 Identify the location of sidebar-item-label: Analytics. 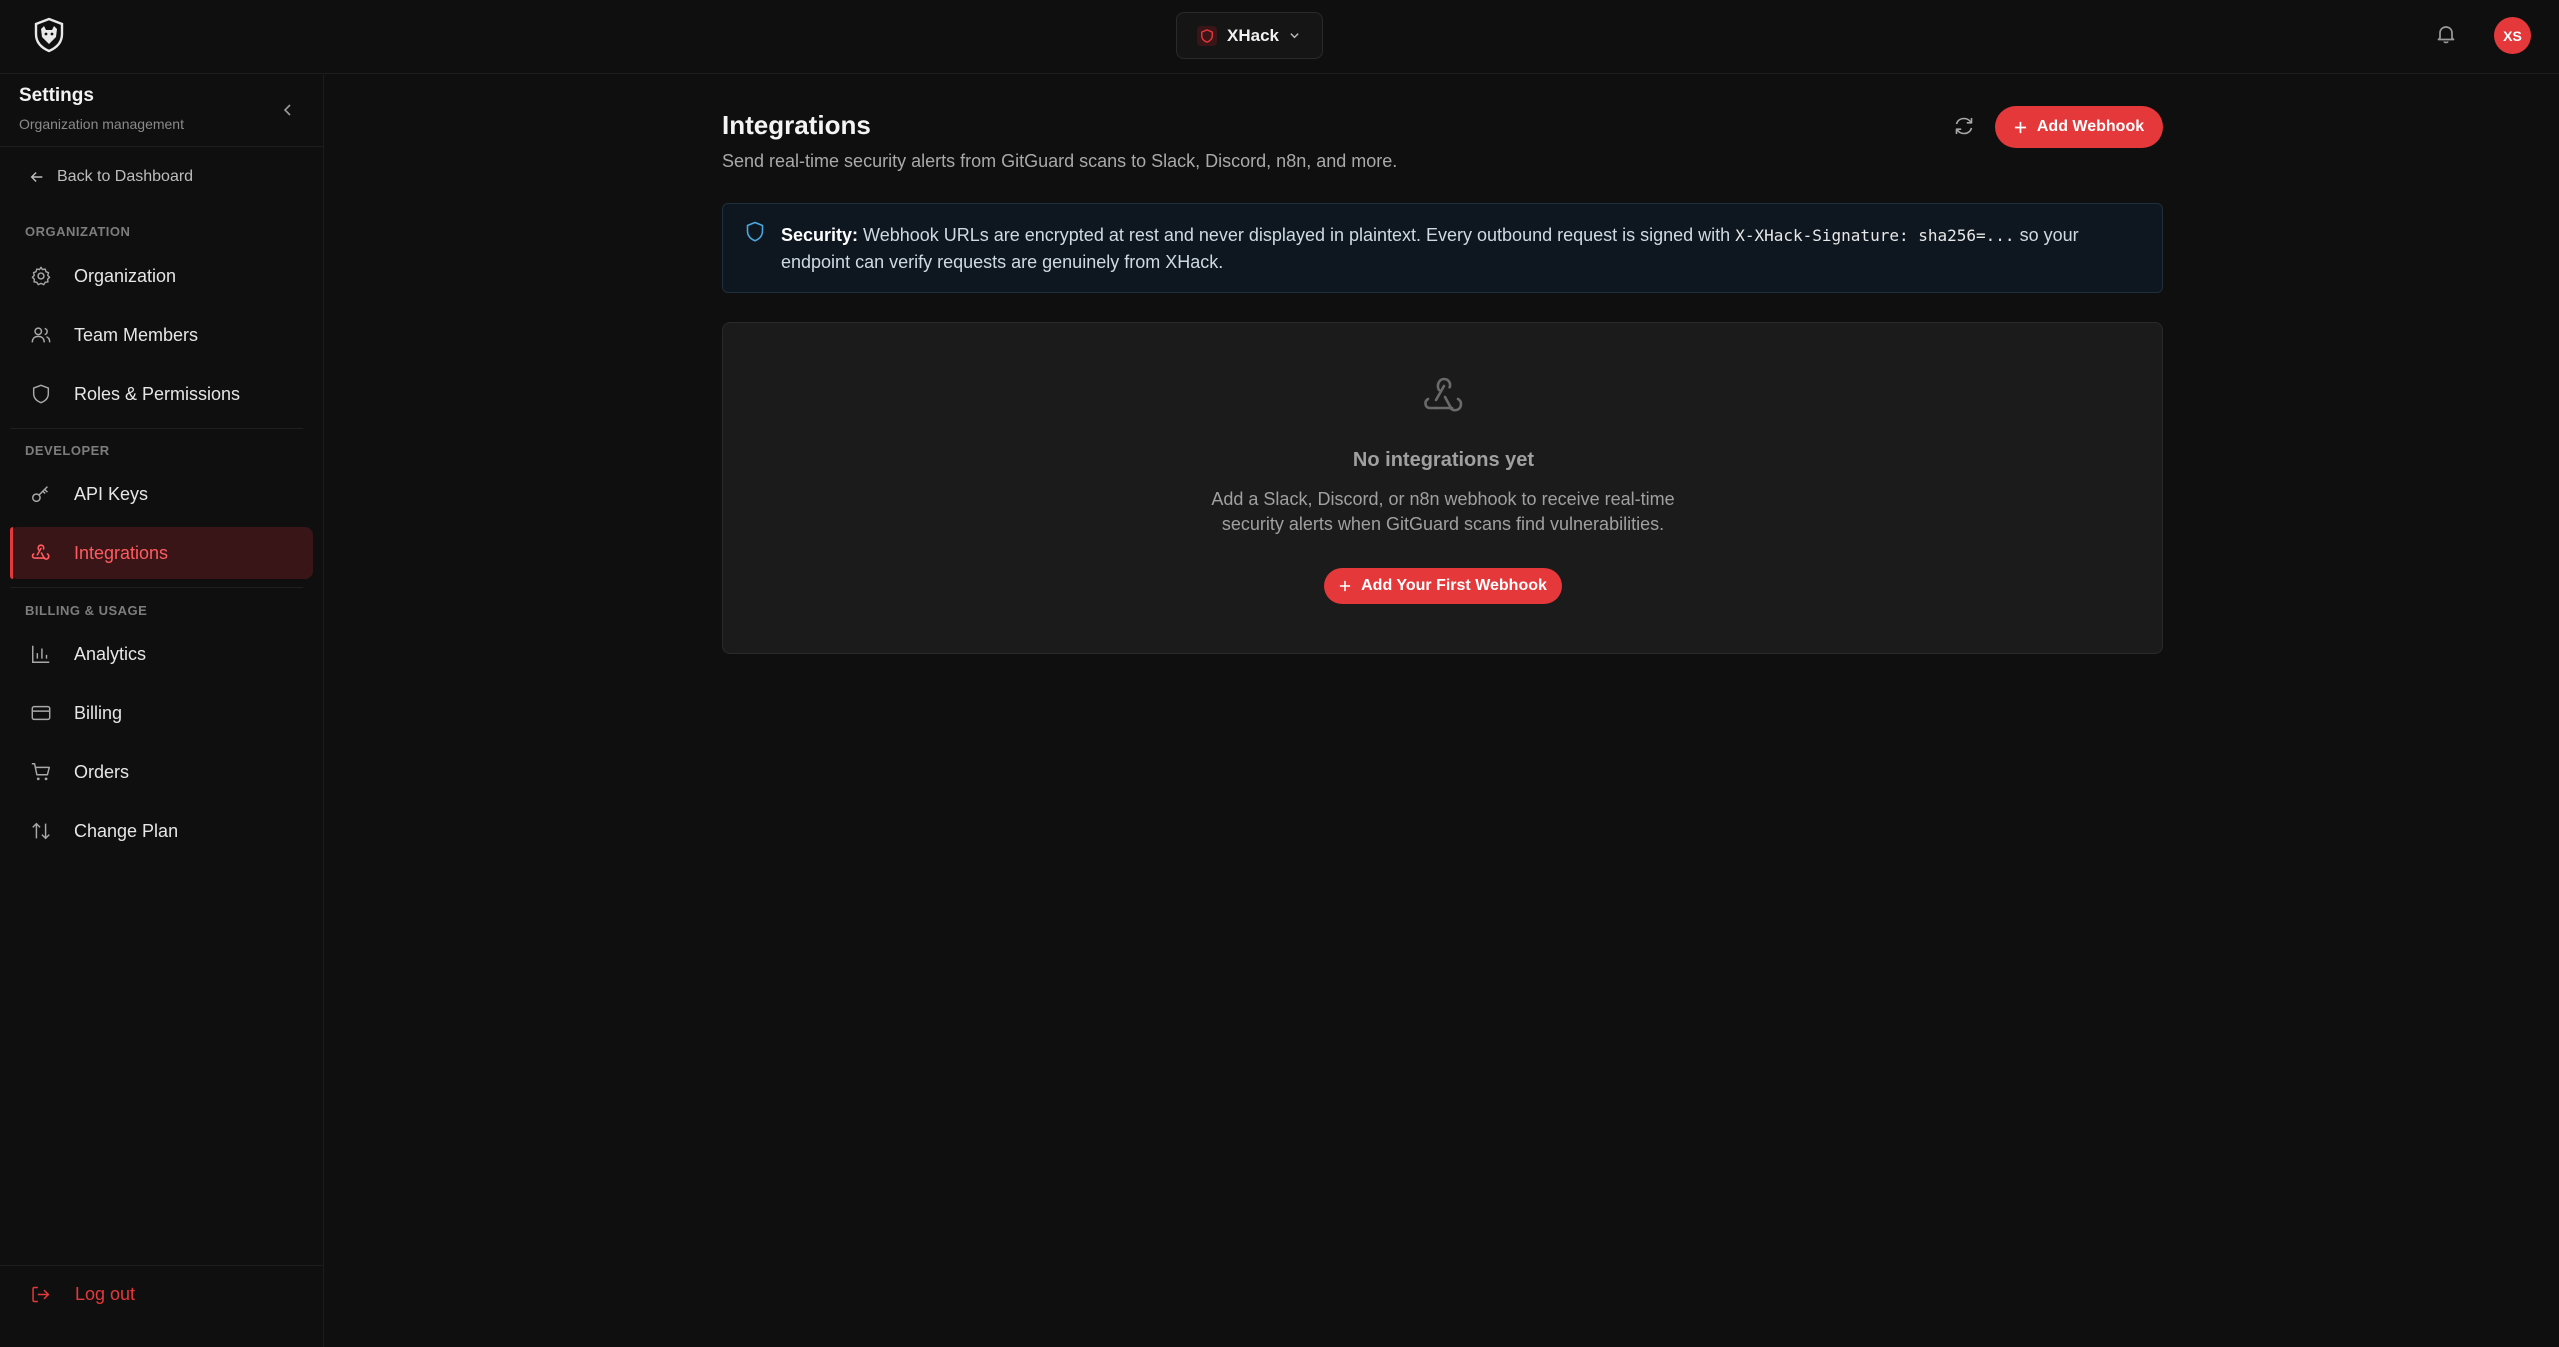
(110, 653).